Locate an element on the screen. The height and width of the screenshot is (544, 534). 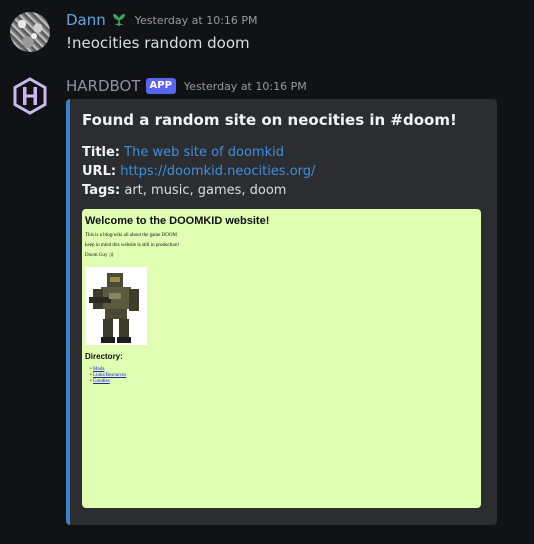
preview-link-list: Mods Links/Resources Goodies is located at coordinates (108, 376).